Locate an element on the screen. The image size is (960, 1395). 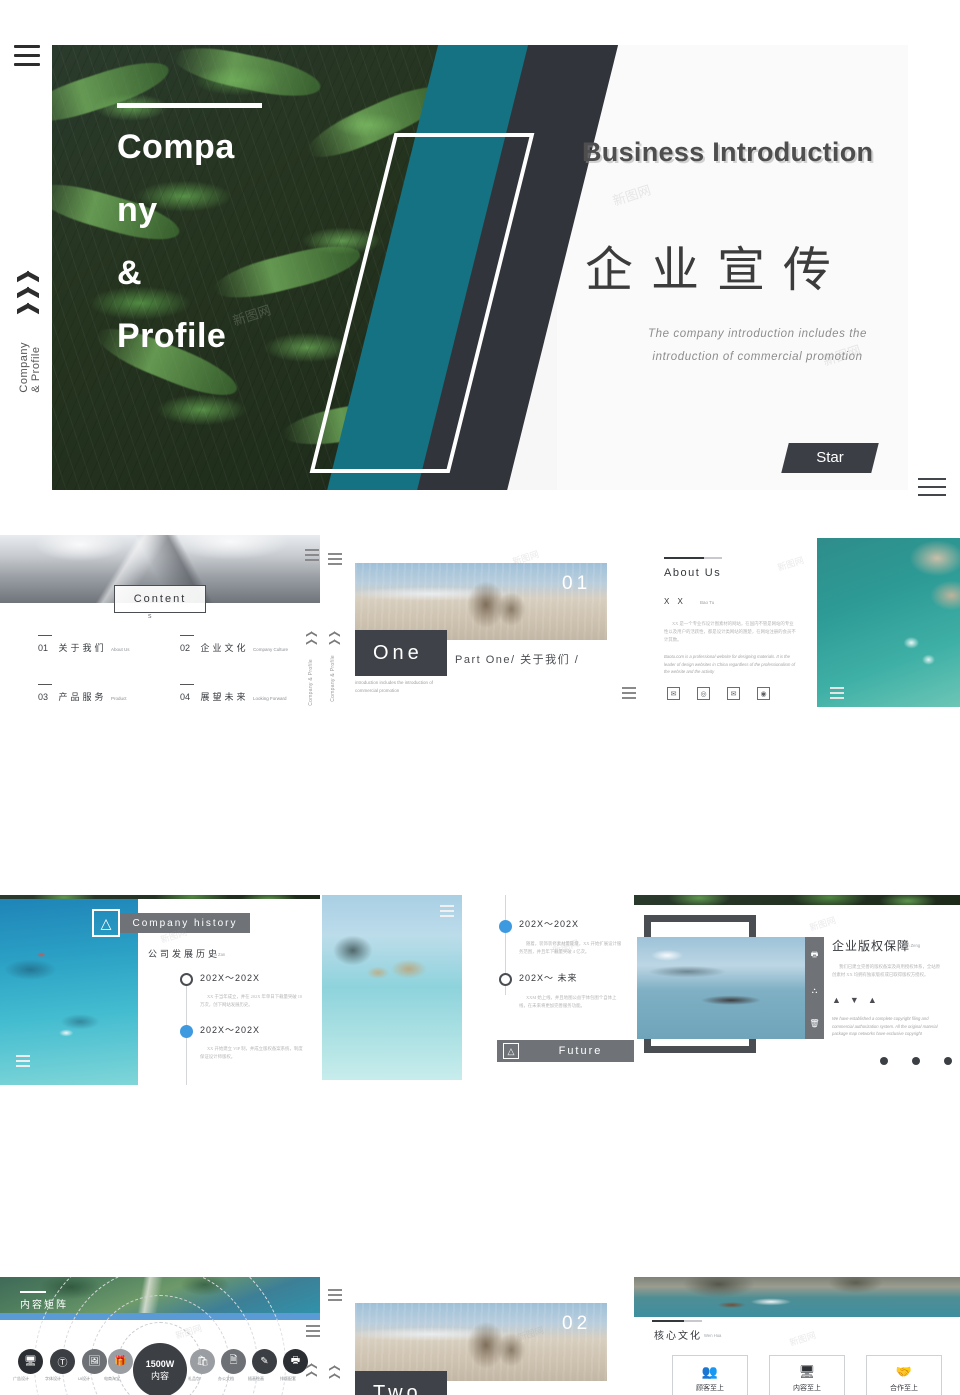
matrix-center: 1500W 内容 is located at coordinates (160, 1369).